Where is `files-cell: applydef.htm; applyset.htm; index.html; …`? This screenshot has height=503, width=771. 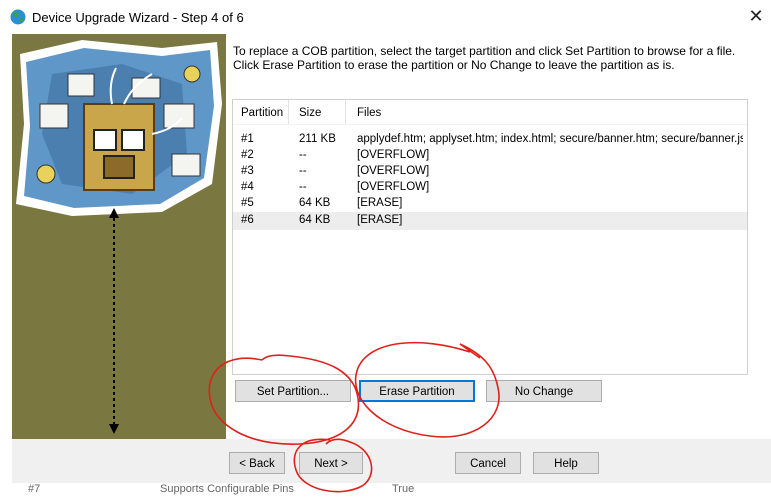
files-cell: applydef.htm; applyset.htm; index.html; … is located at coordinates (550, 139).